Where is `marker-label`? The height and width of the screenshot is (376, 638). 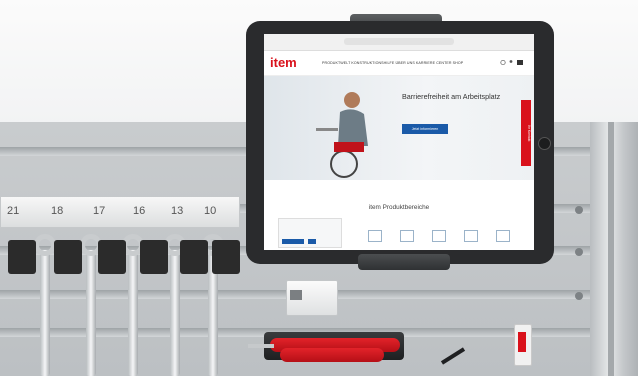 marker-label is located at coordinates (522, 342).